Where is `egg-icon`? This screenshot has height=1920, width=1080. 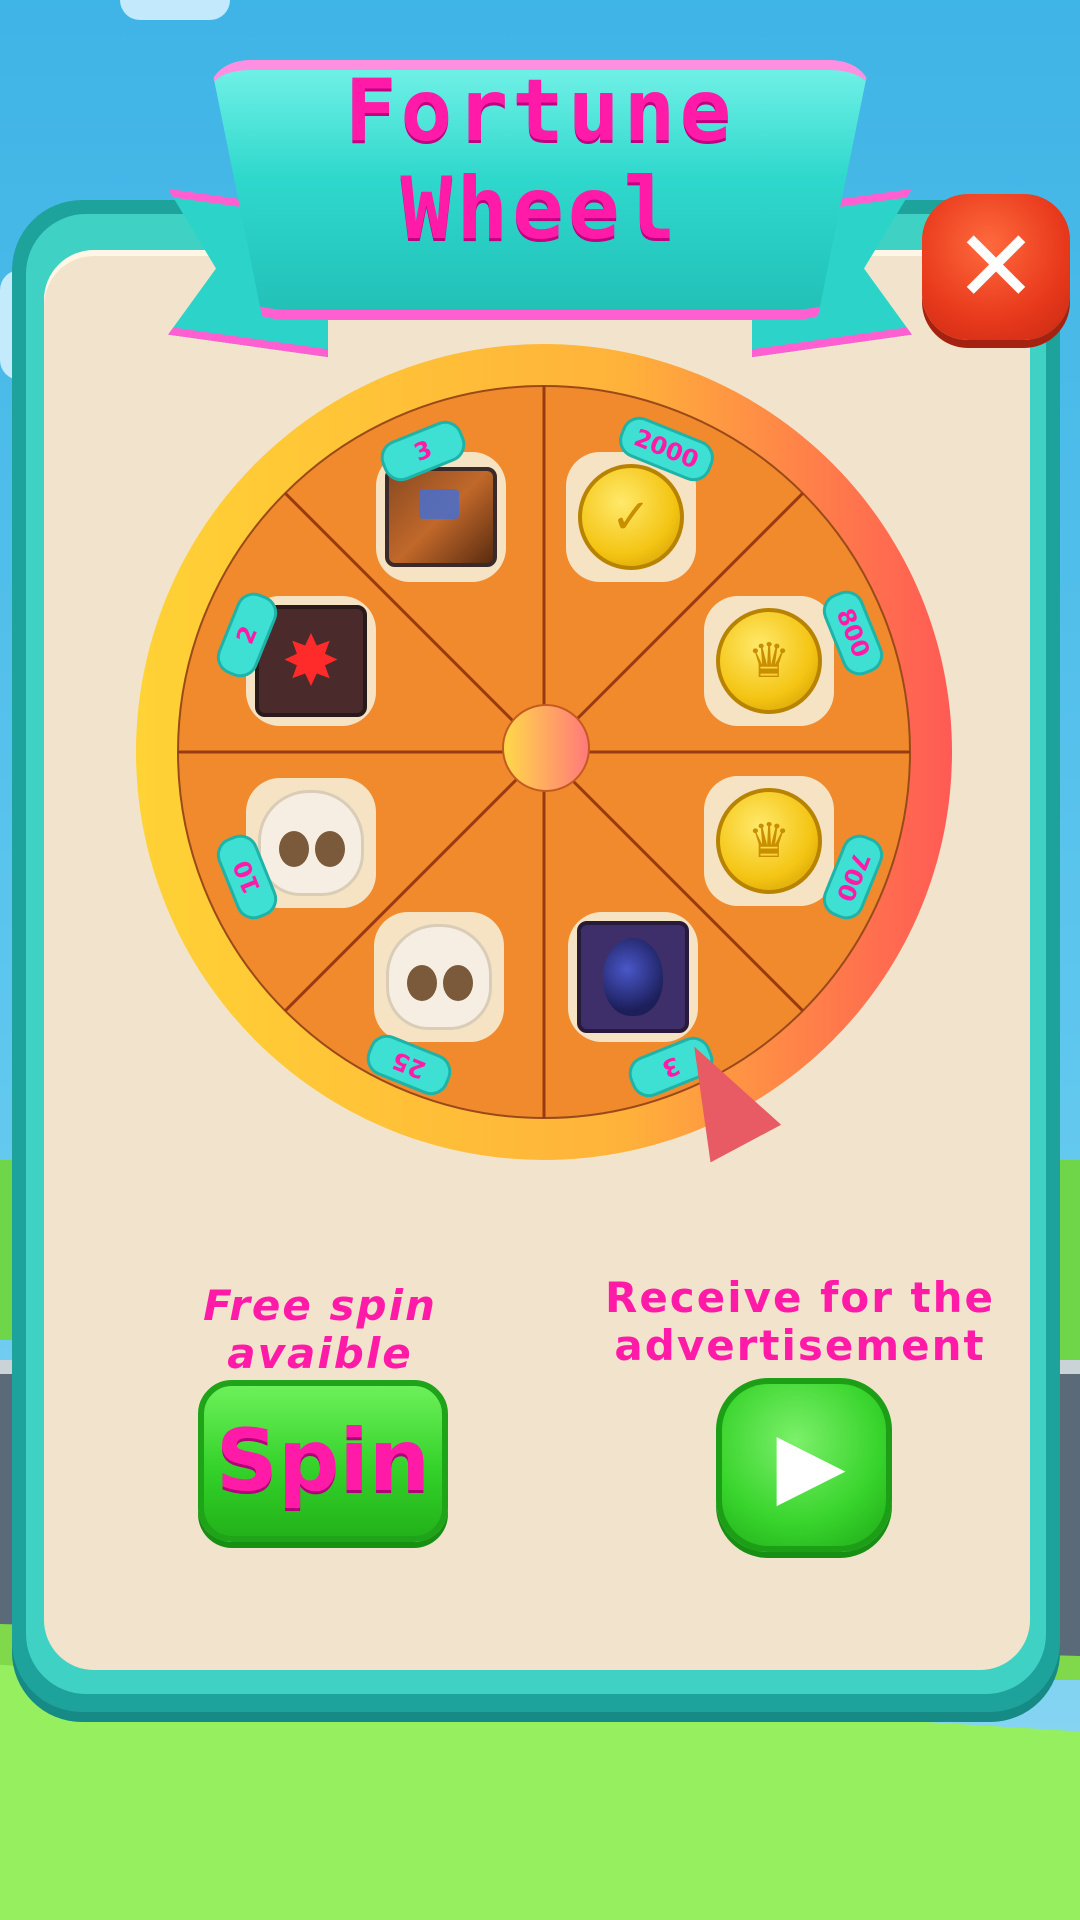
egg-icon is located at coordinates (633, 977).